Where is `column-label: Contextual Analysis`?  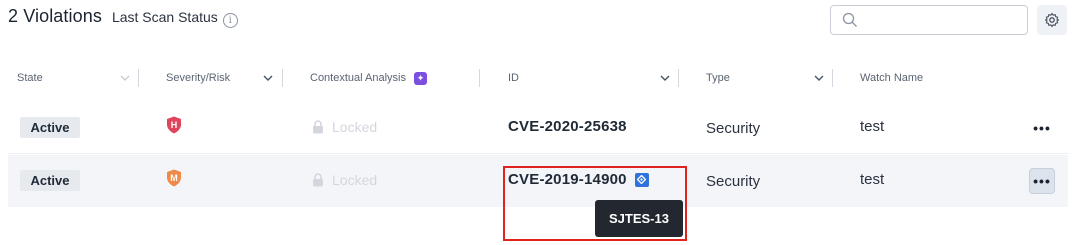 column-label: Contextual Analysis is located at coordinates (358, 78).